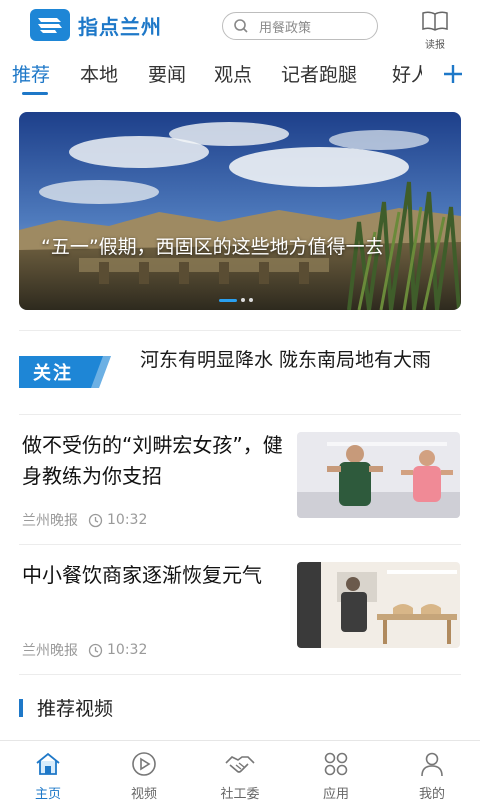 This screenshot has height=802, width=480. I want to click on nav-social-work: 社工委, so click(240, 776).